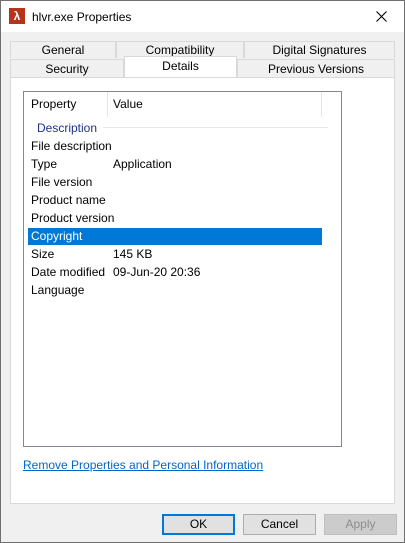 The width and height of the screenshot is (405, 543). Describe the element at coordinates (133, 254) in the screenshot. I see `property-value: 145 KB` at that location.